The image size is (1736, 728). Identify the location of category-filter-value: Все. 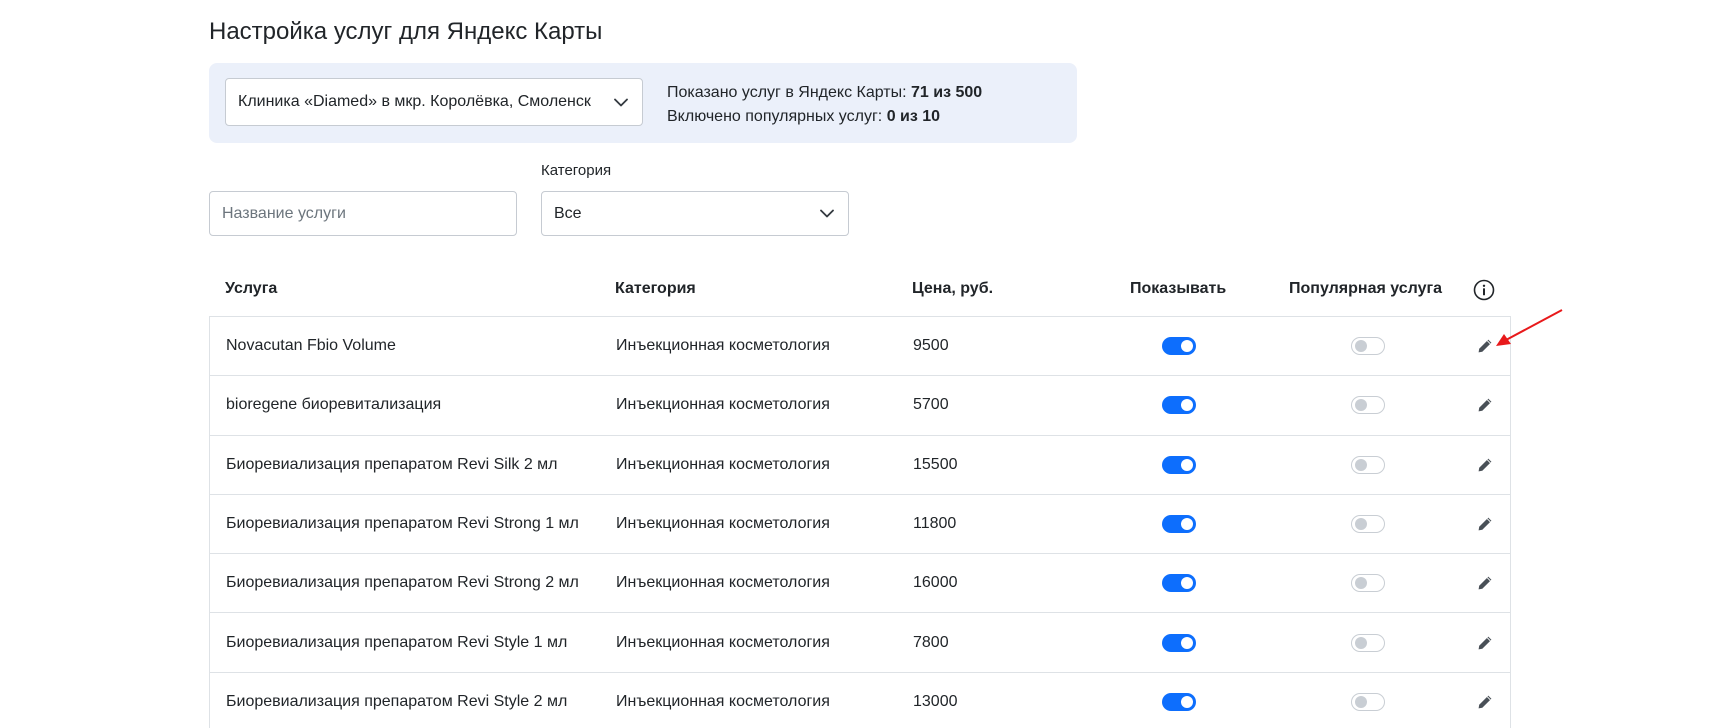
(568, 213).